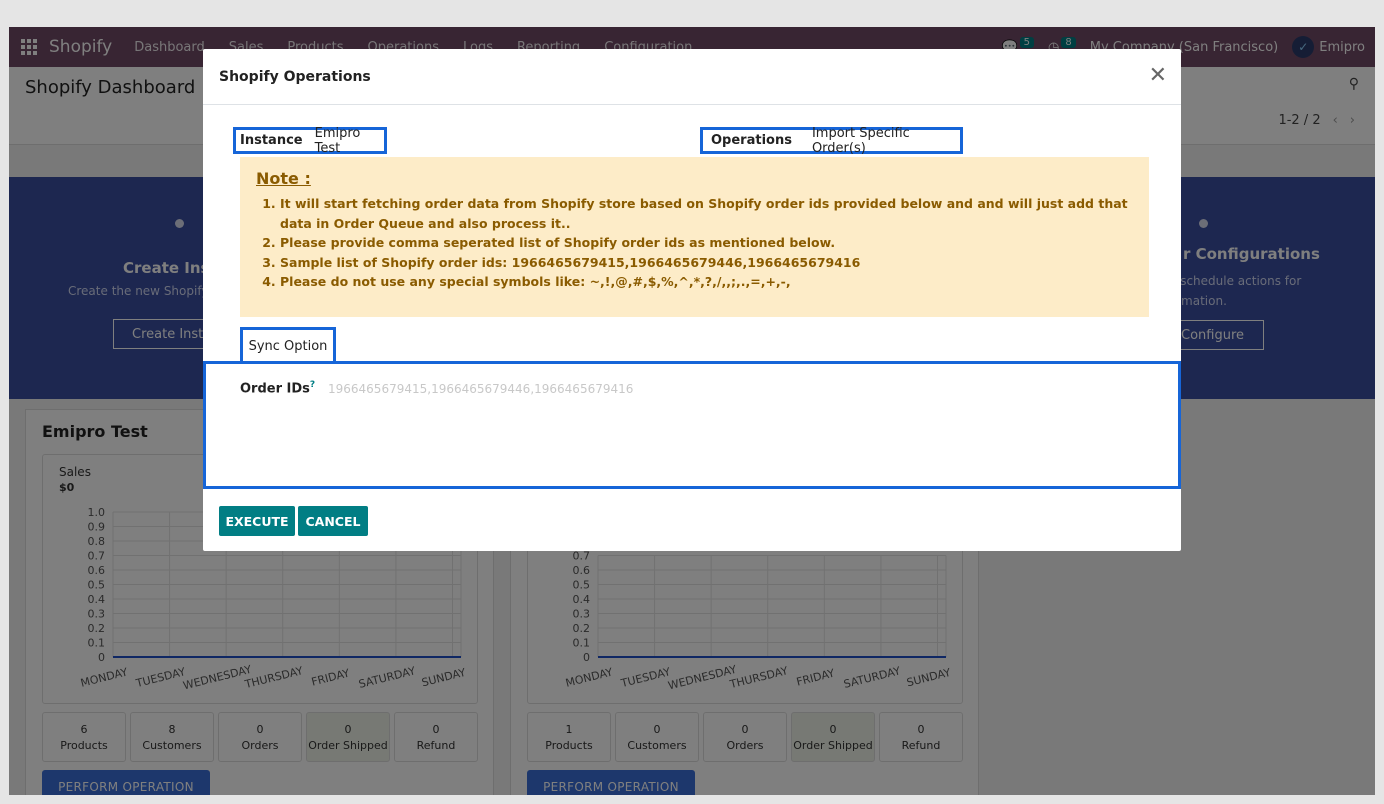 The height and width of the screenshot is (804, 1384). I want to click on instance-field: Instance Emipro Test, so click(310, 140).